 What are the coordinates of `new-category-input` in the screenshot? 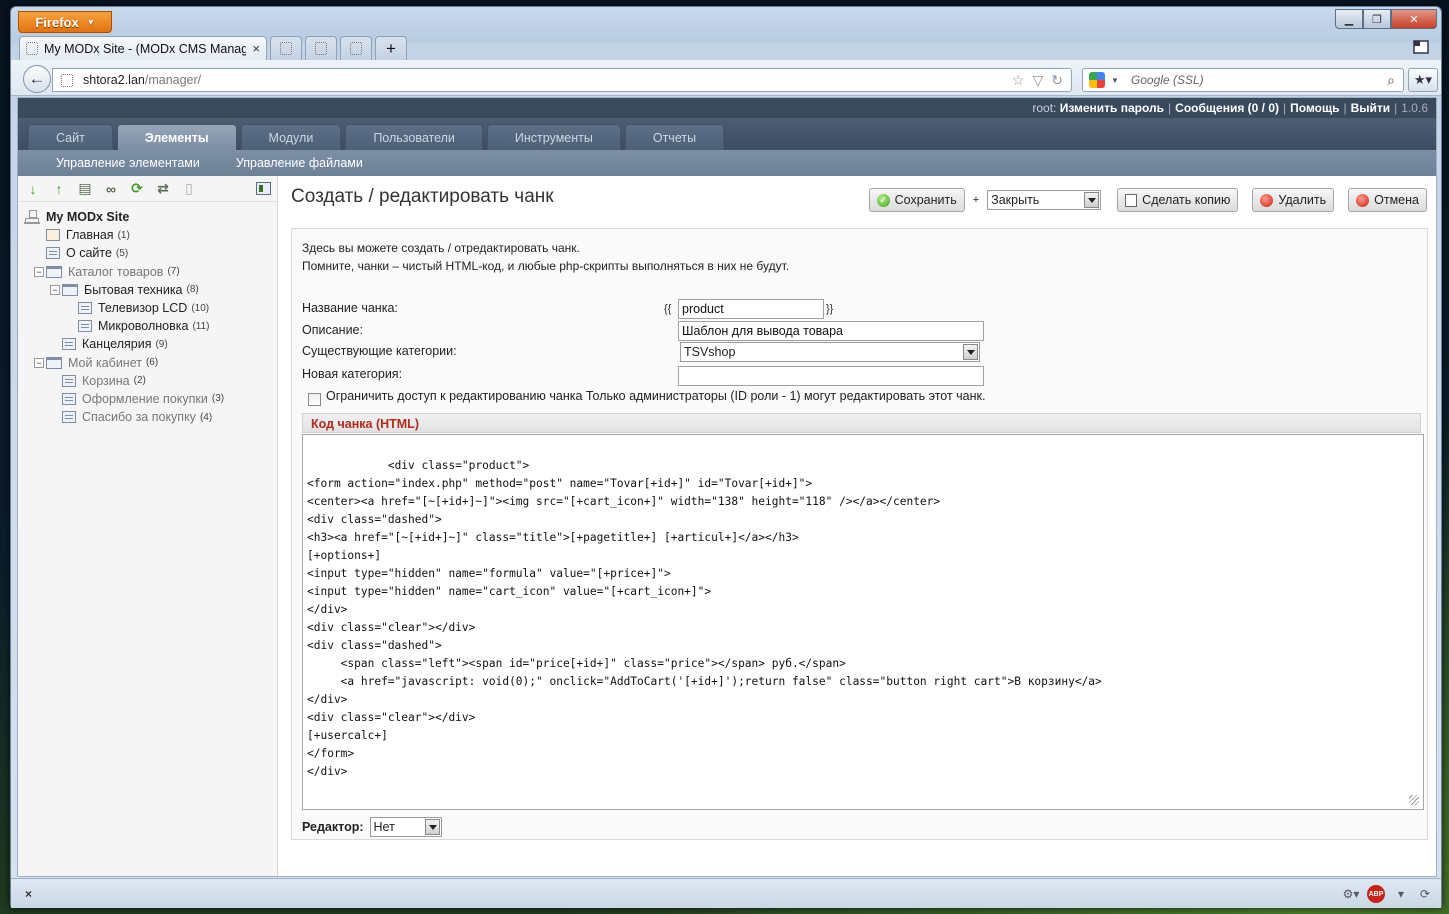 It's located at (831, 376).